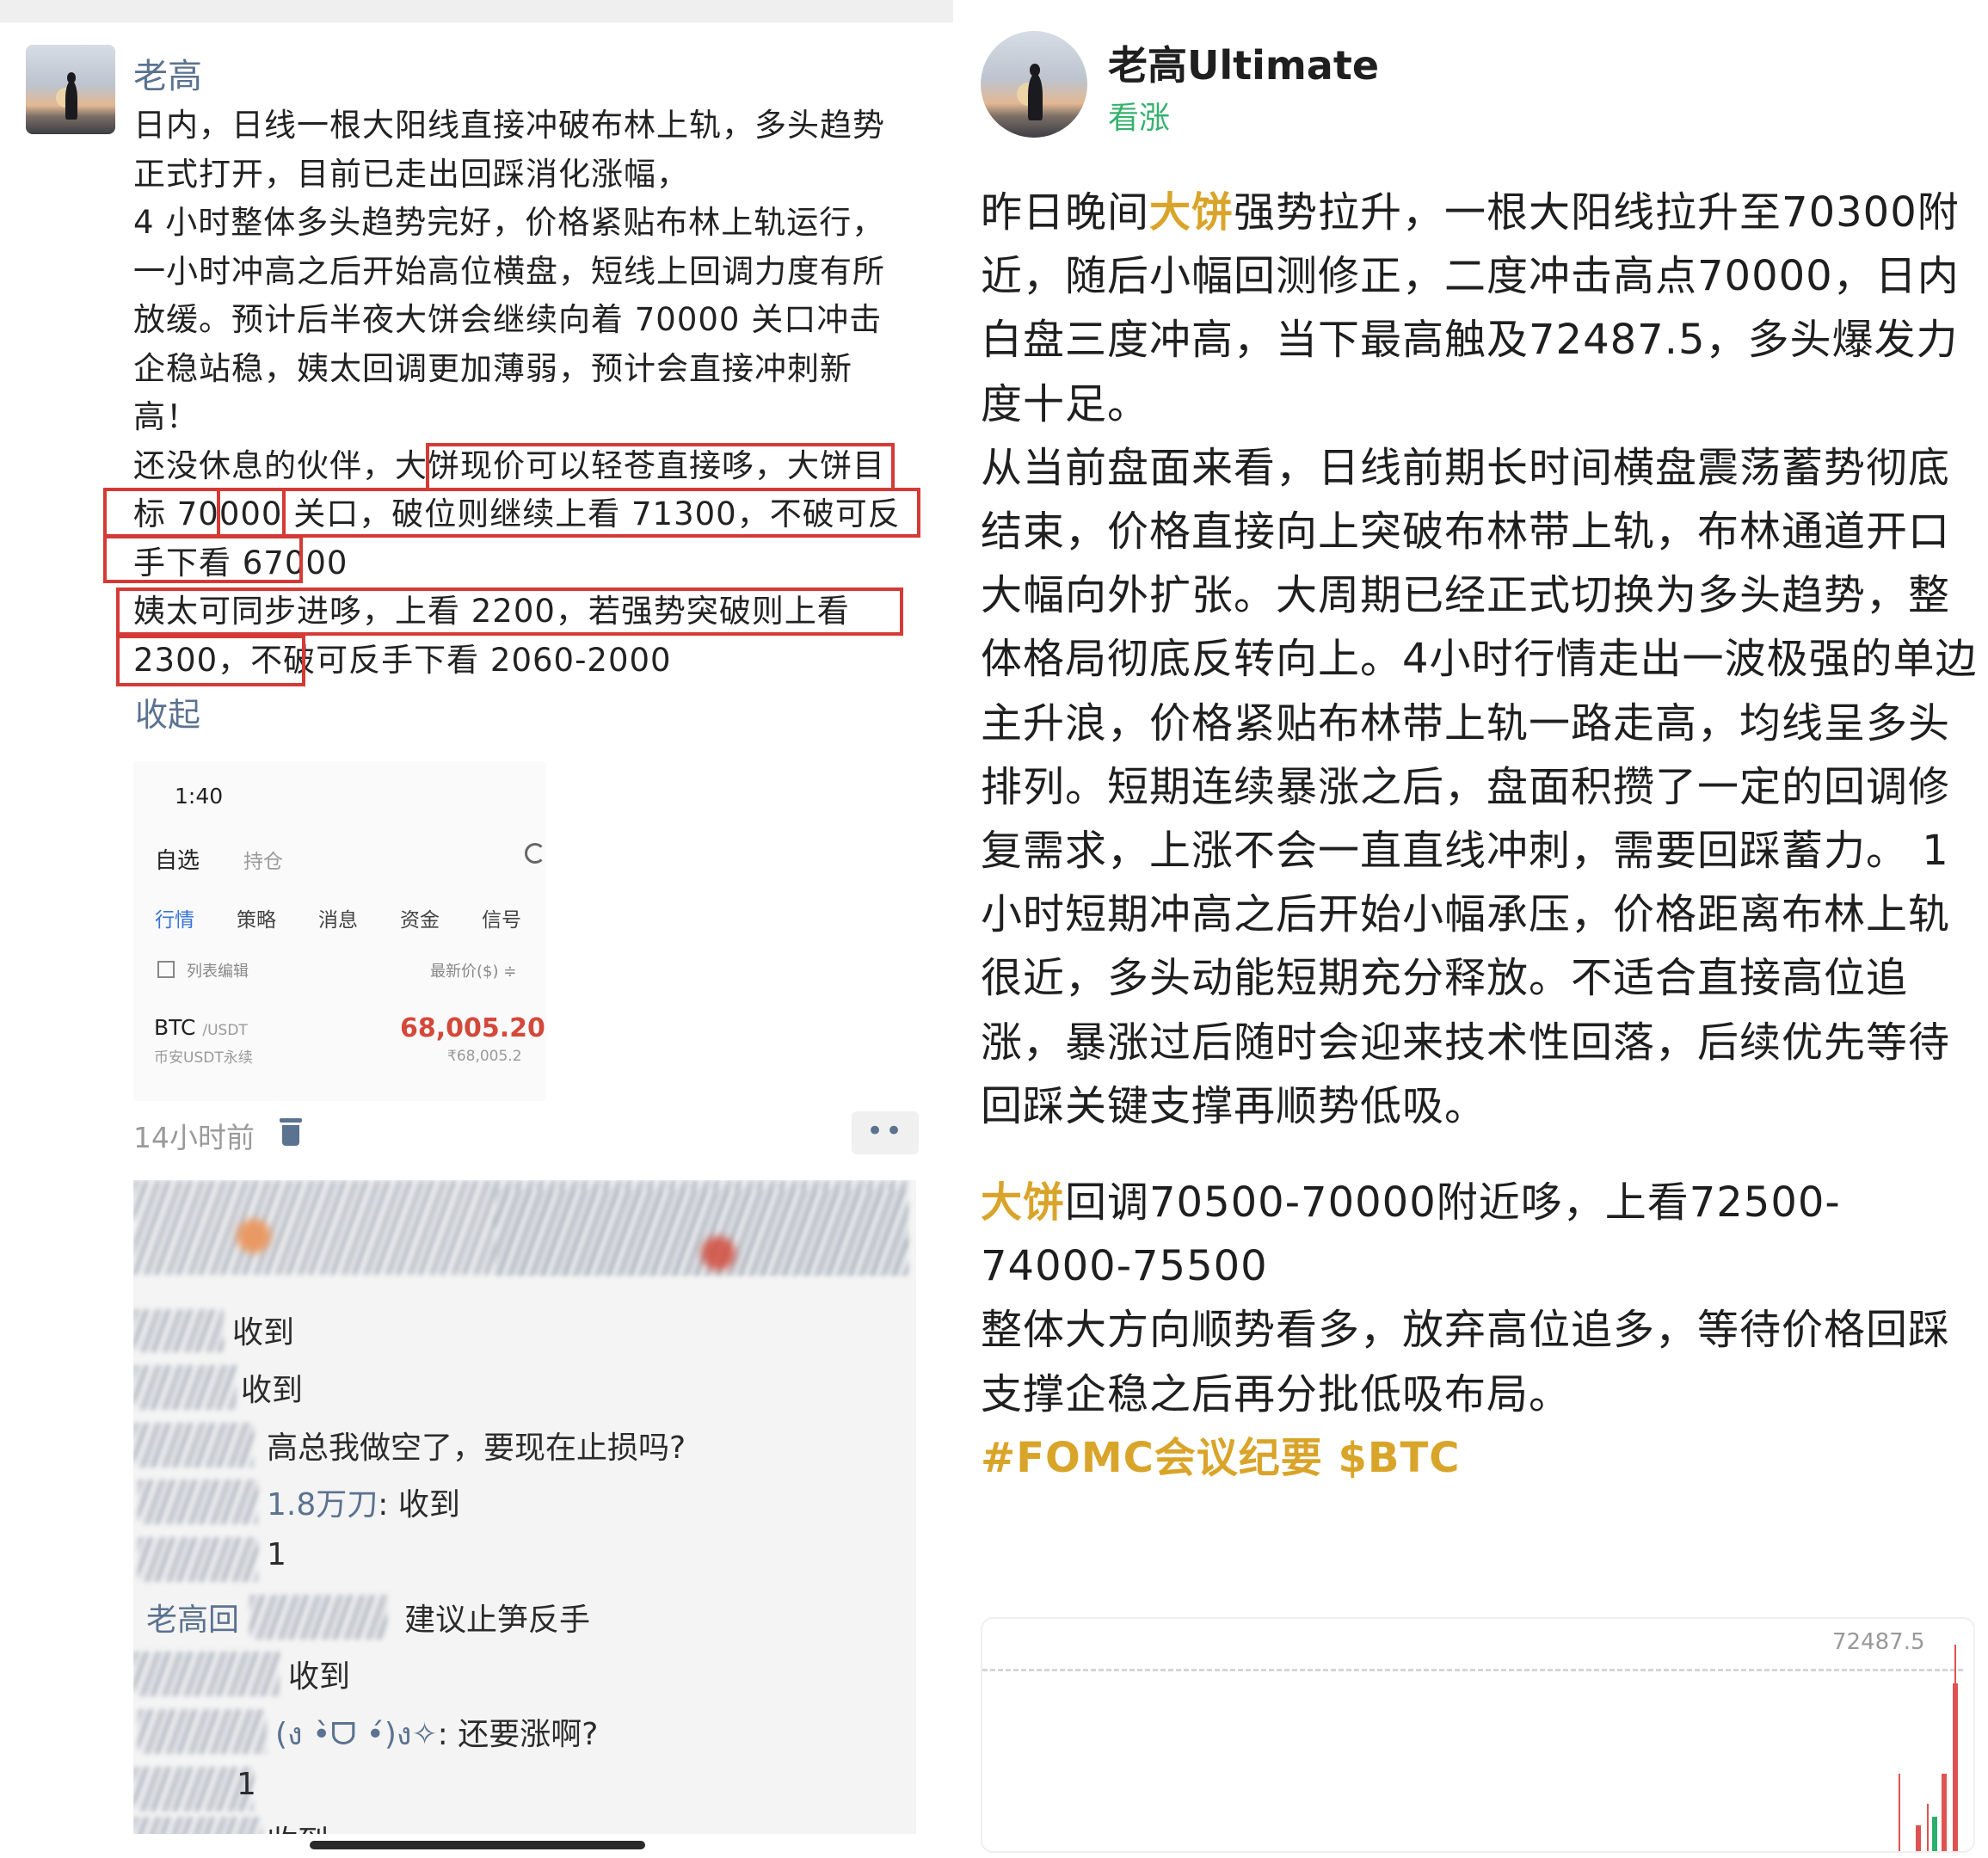 The height and width of the screenshot is (1858, 1988). I want to click on sentiment-tag: 看涨, so click(1139, 118).